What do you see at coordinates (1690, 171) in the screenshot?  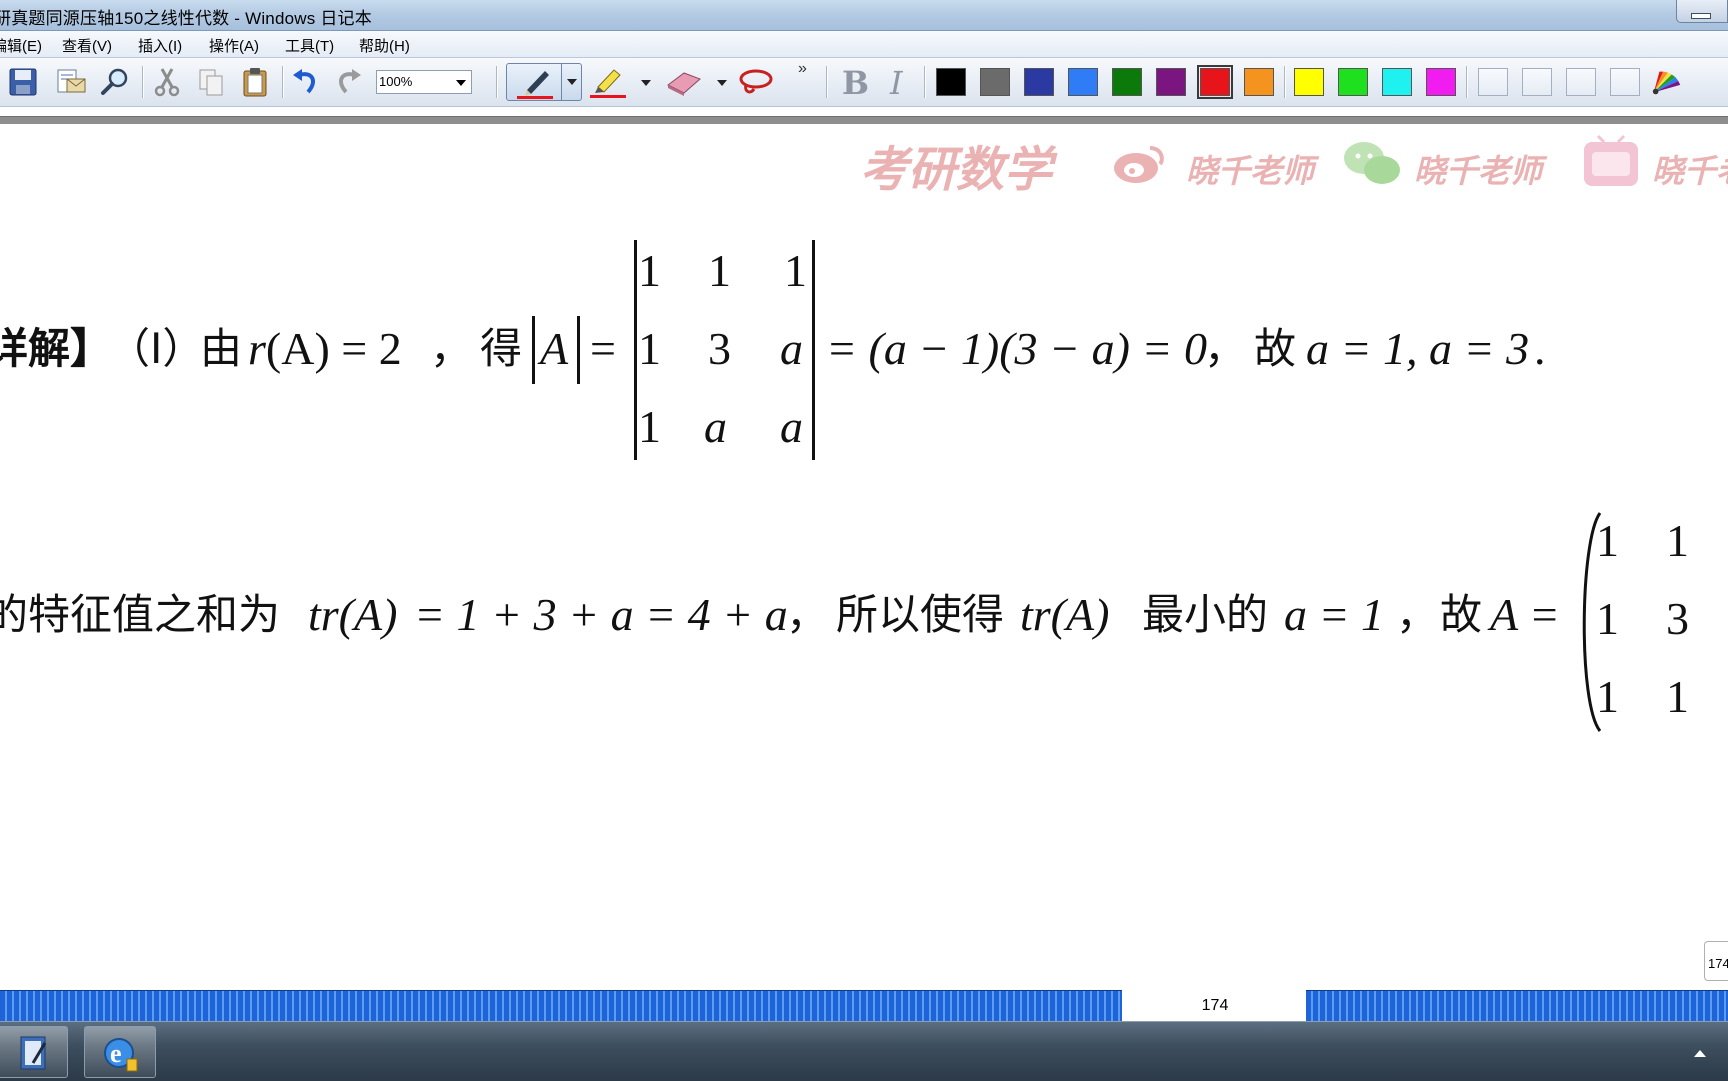 I see `watermark-bilibili: 晓千老` at bounding box center [1690, 171].